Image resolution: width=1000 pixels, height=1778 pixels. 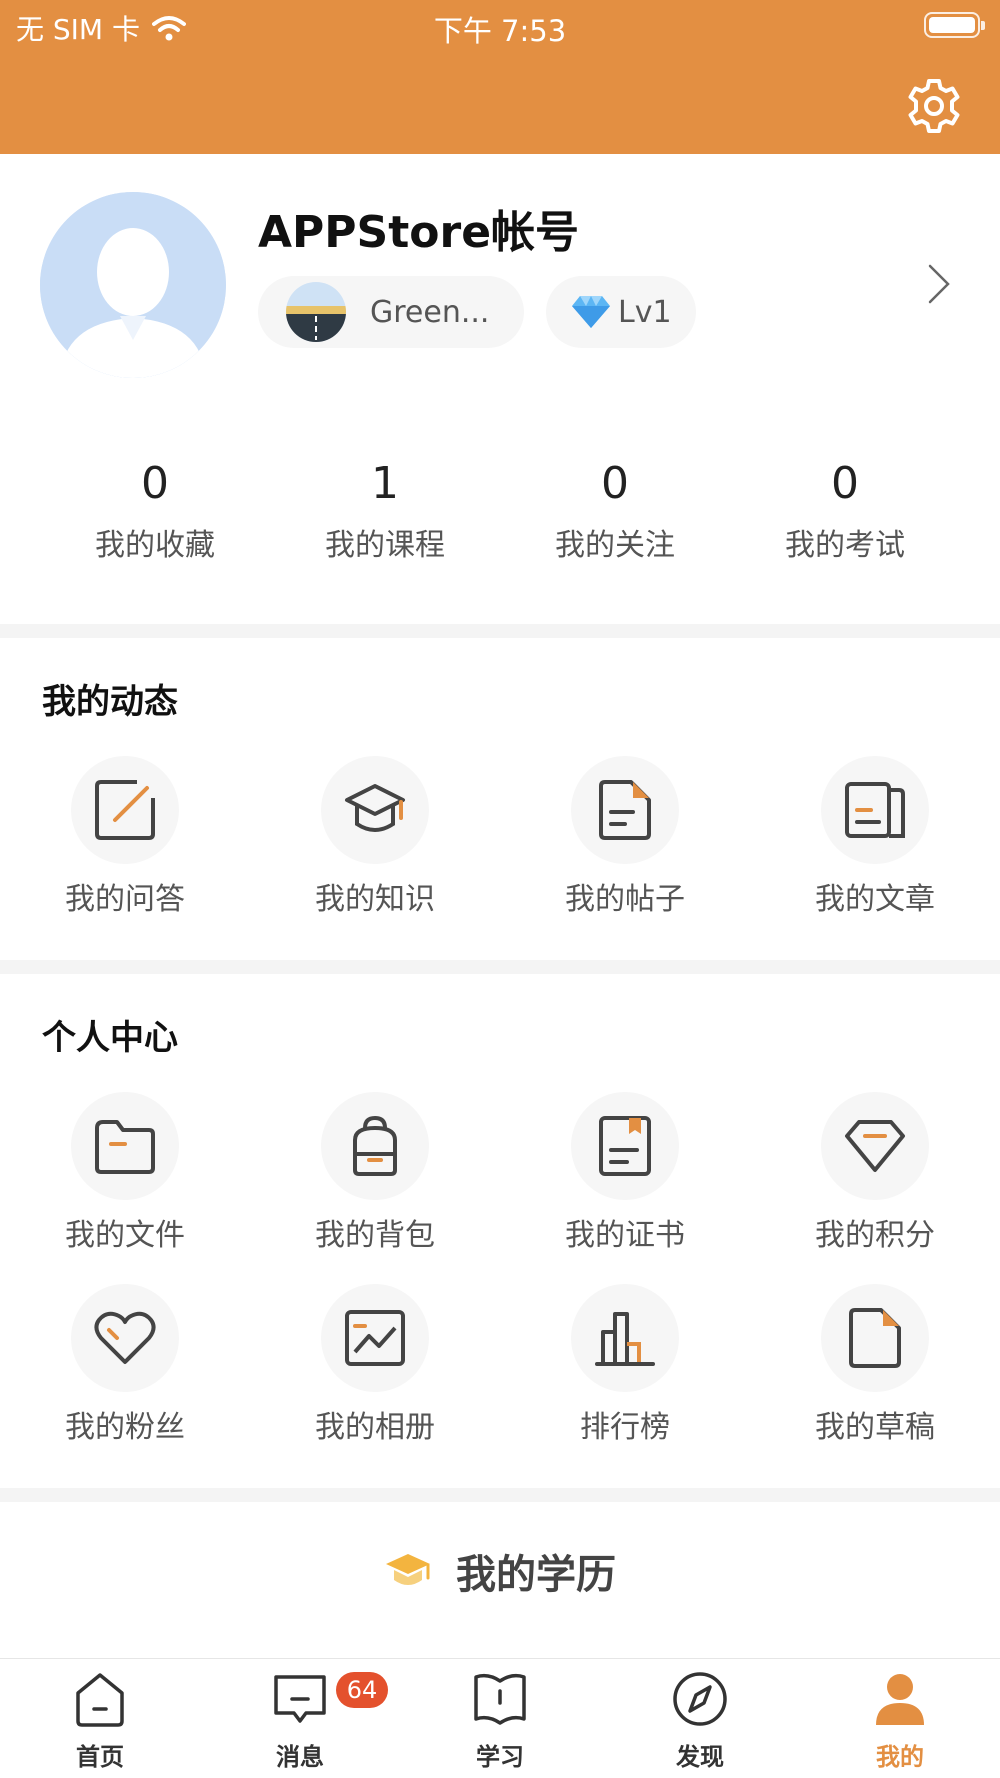 I want to click on tab-label: 首页, so click(x=100, y=1757).